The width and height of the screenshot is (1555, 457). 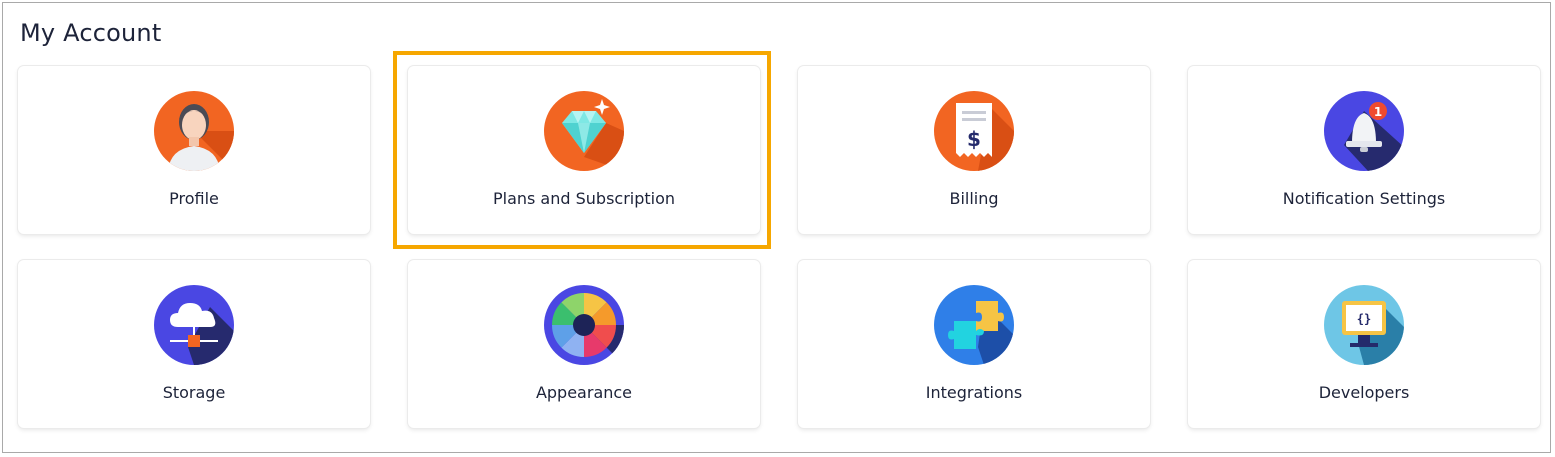 I want to click on puzzle-icon, so click(x=974, y=325).